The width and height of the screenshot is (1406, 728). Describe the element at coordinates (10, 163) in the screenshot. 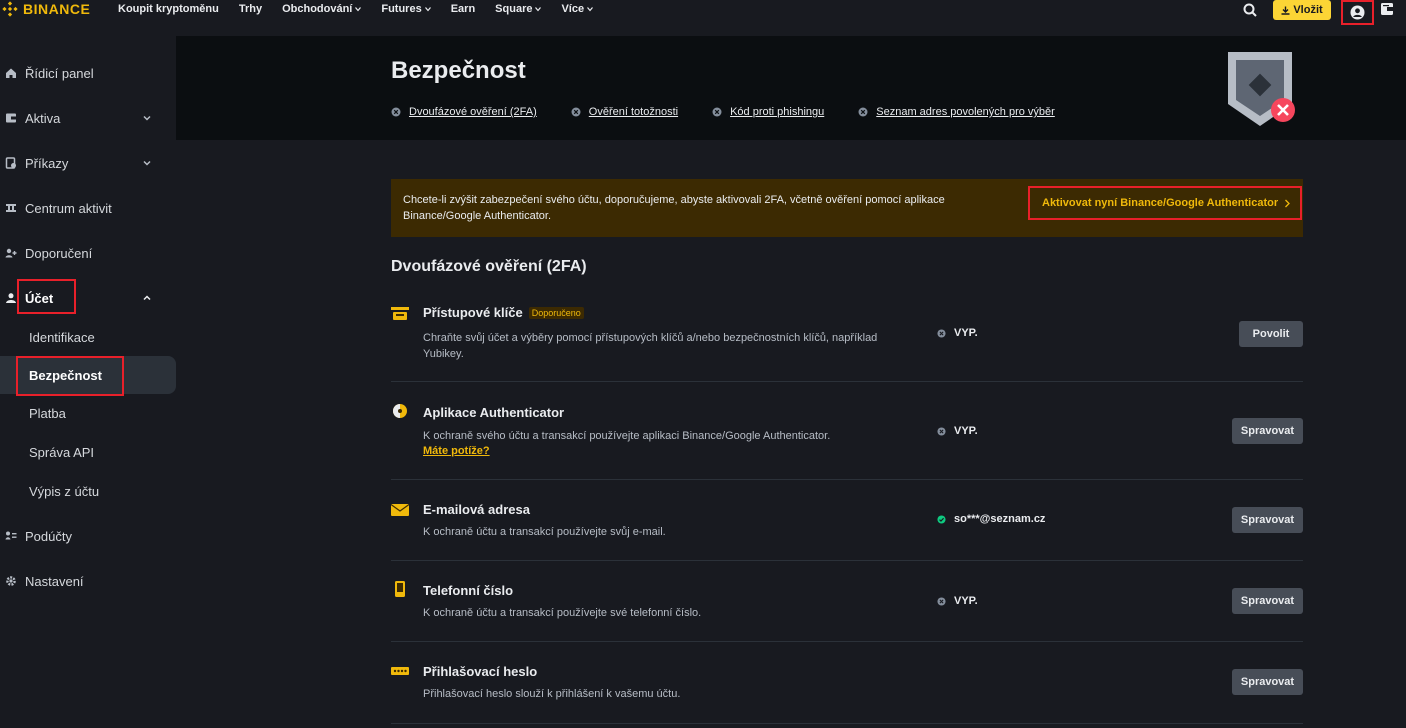

I see `orders-icon` at that location.